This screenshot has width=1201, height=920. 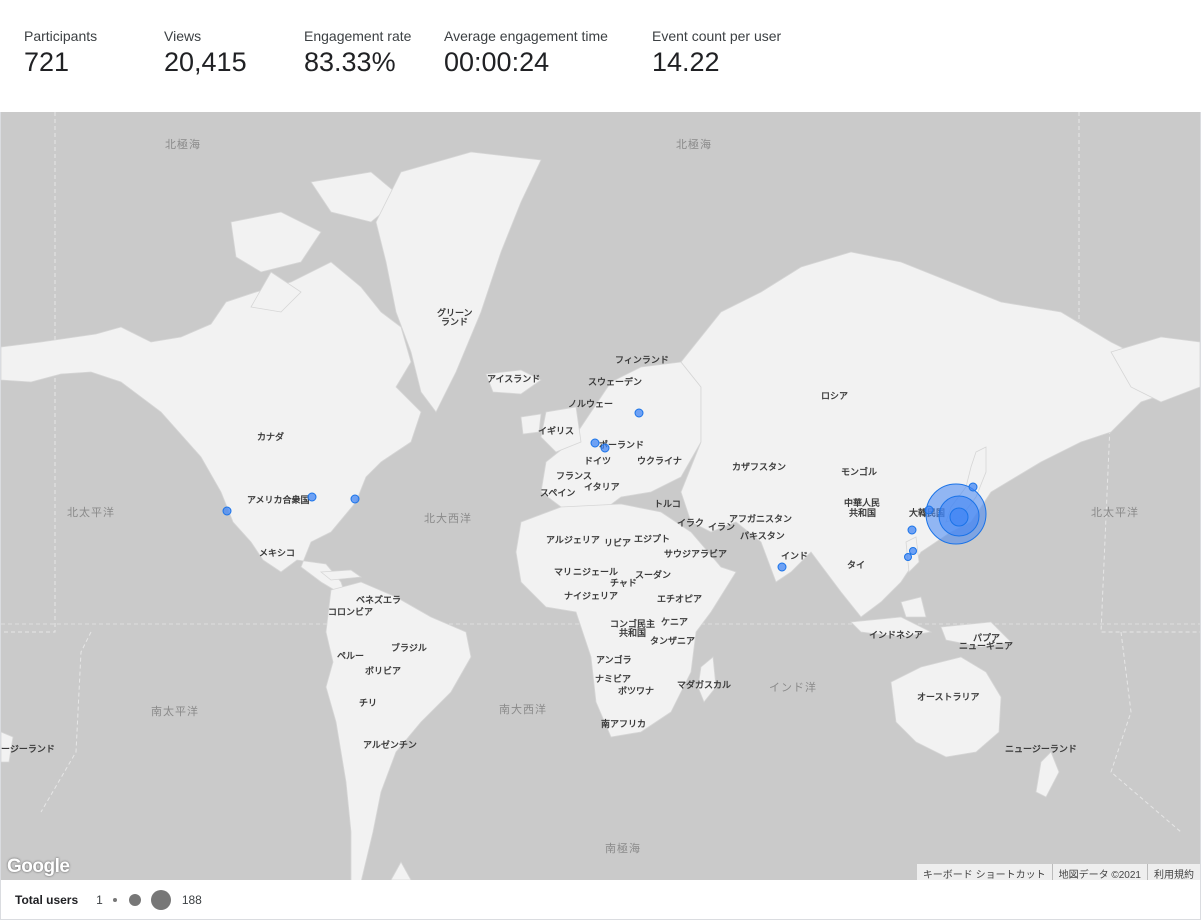 What do you see at coordinates (278, 500) in the screenshot?
I see `country-label: アメリカ合衆国` at bounding box center [278, 500].